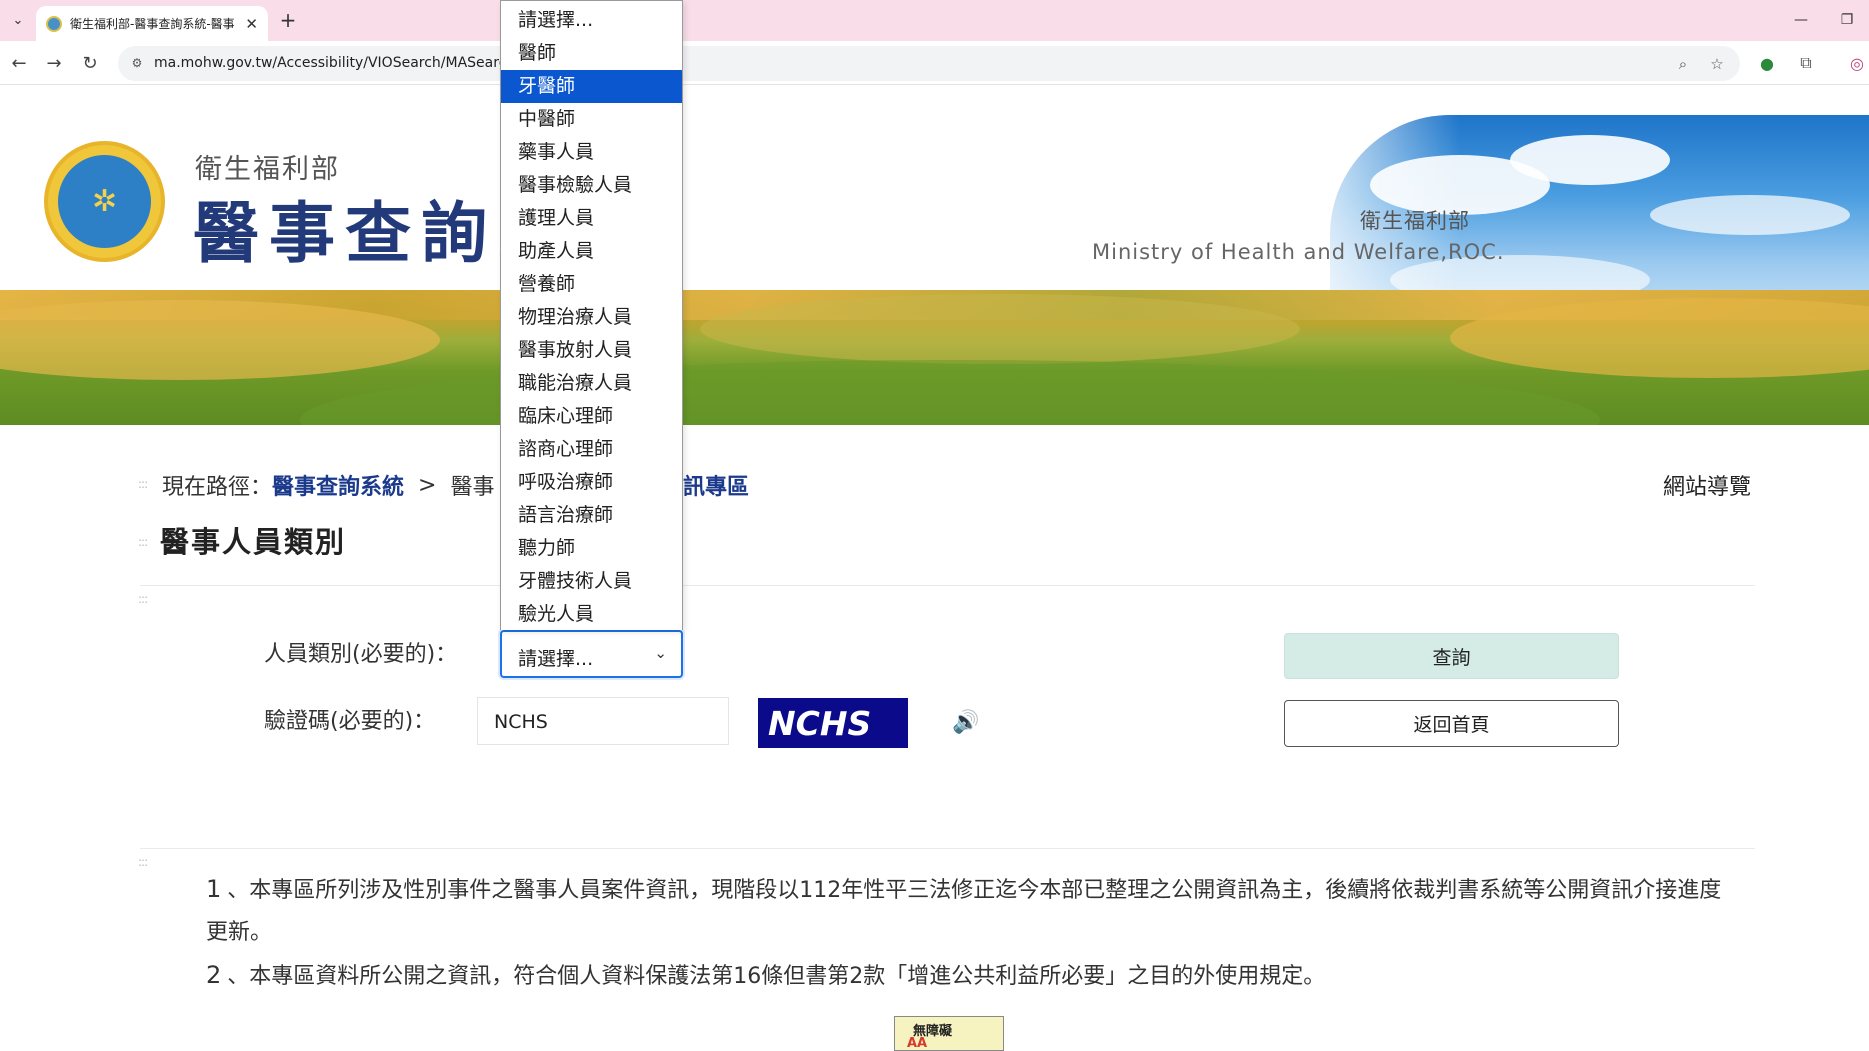 Image resolution: width=1869 pixels, height=1051 pixels. What do you see at coordinates (591, 548) in the screenshot?
I see `dropdown-option: 聽力師` at bounding box center [591, 548].